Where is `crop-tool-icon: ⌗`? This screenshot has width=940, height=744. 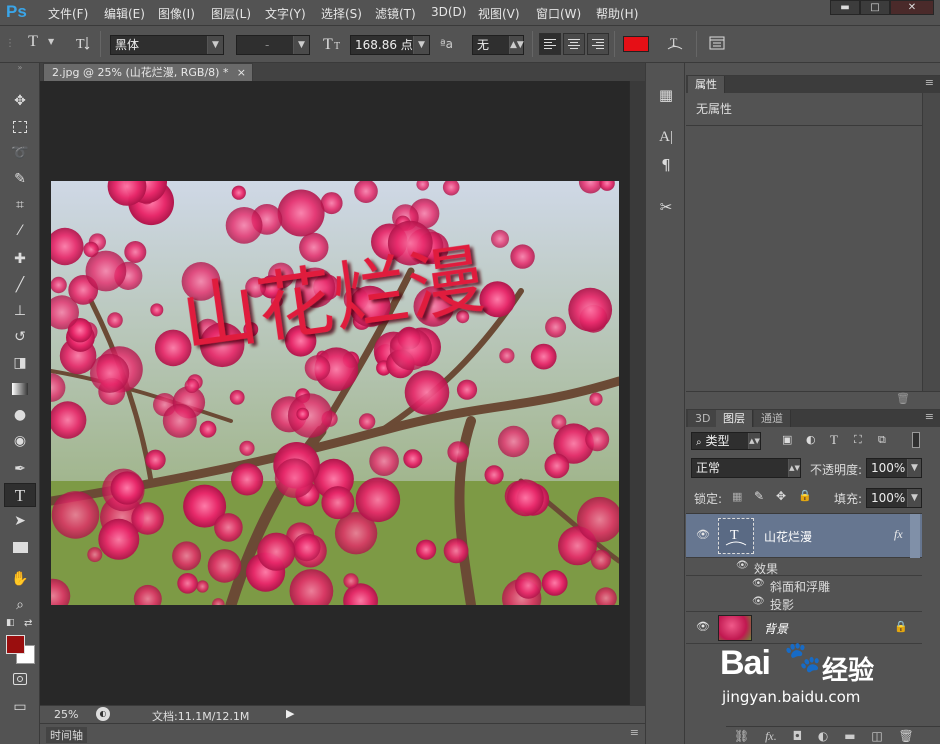
crop-tool-icon: ⌗ is located at coordinates (20, 205).